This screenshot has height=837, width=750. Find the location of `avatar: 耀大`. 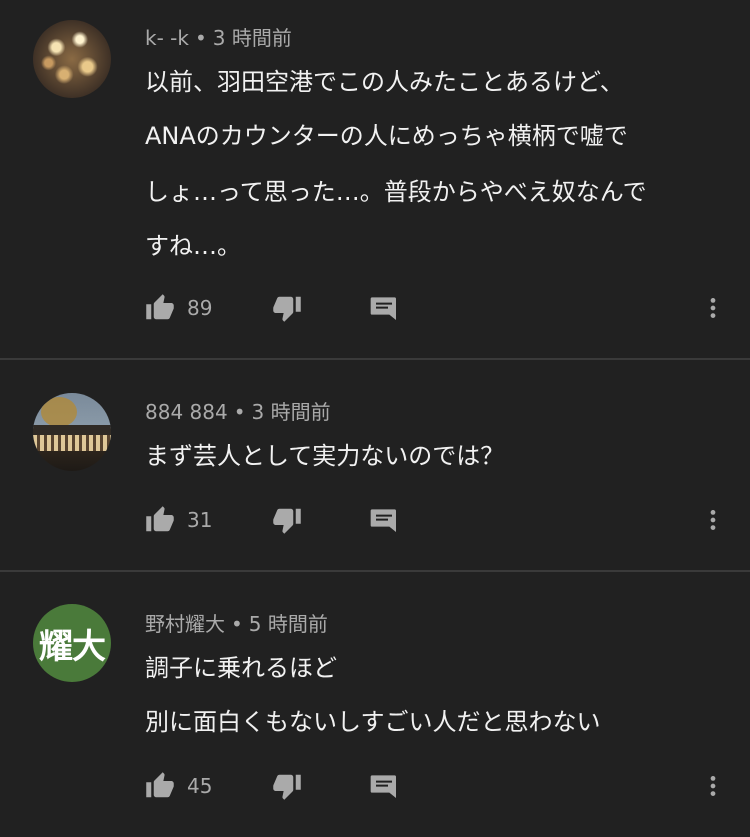

avatar: 耀大 is located at coordinates (72, 643).